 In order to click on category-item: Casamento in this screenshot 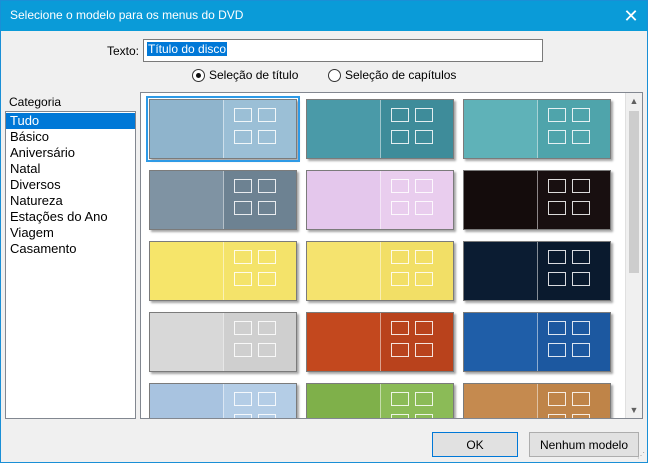, I will do `click(70, 249)`.